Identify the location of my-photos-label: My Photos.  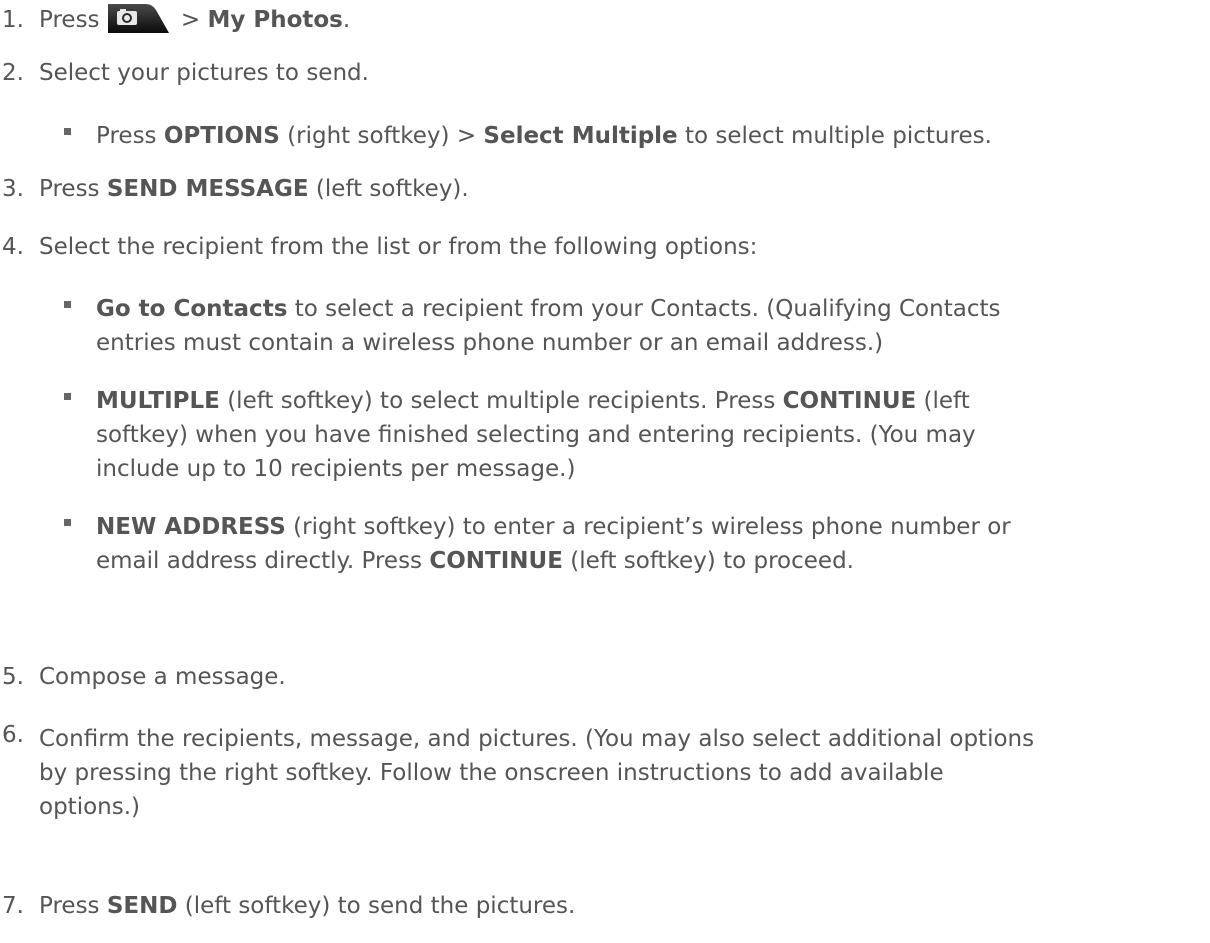
(275, 20).